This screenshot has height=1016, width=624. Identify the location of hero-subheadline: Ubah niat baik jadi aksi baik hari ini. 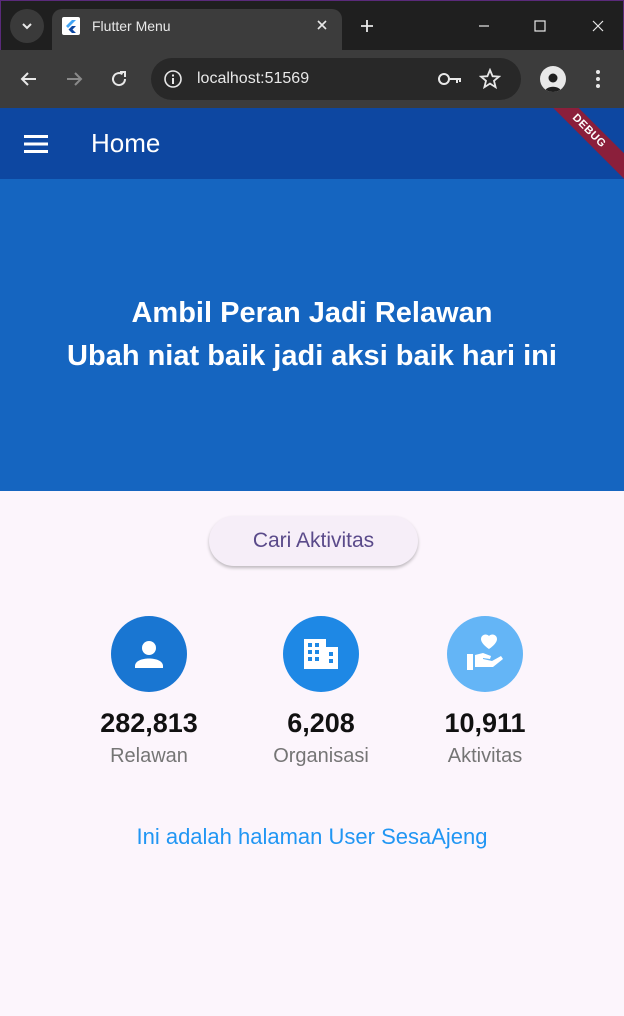
(312, 356).